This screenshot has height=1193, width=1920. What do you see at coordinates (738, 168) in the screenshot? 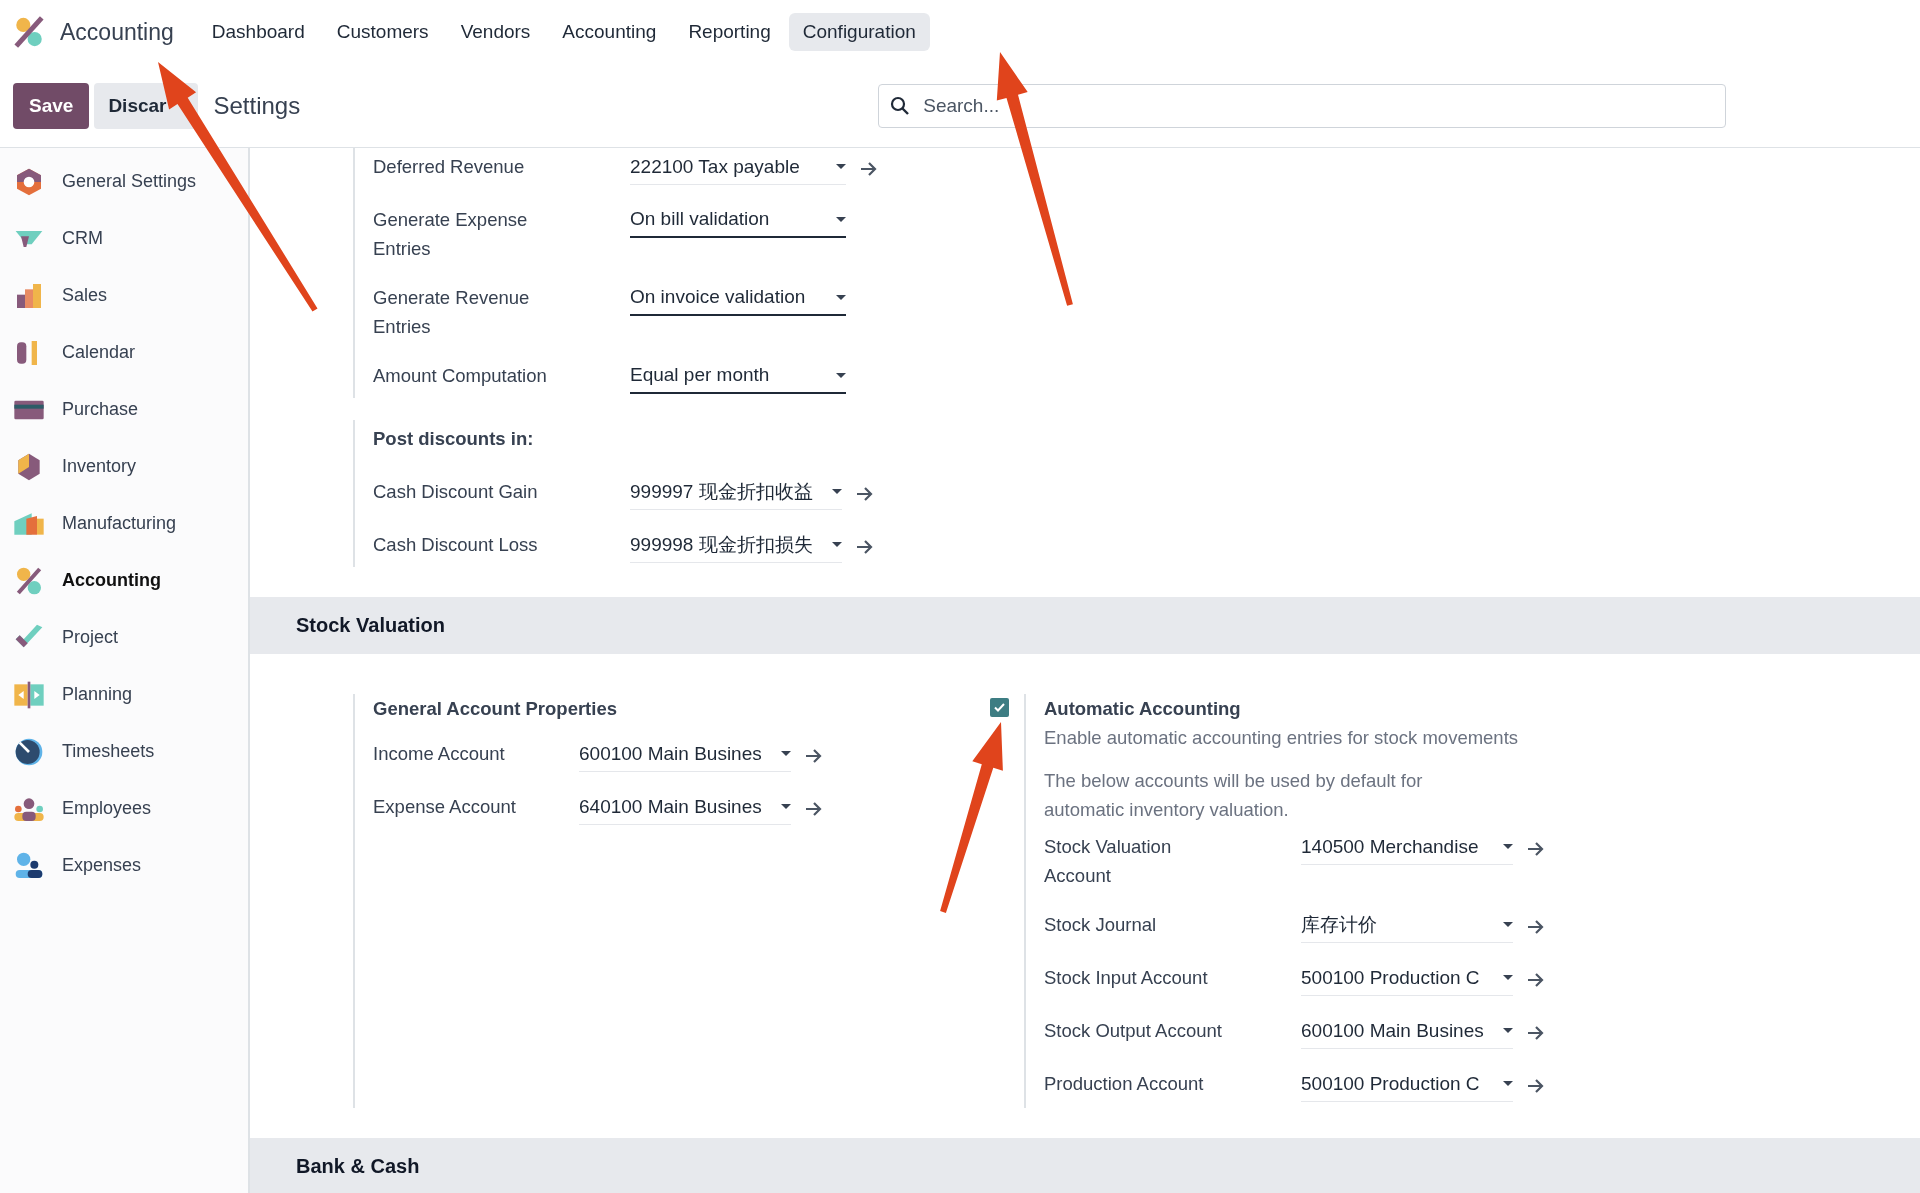
I see `dropdown-field: 222100 Tax payable` at bounding box center [738, 168].